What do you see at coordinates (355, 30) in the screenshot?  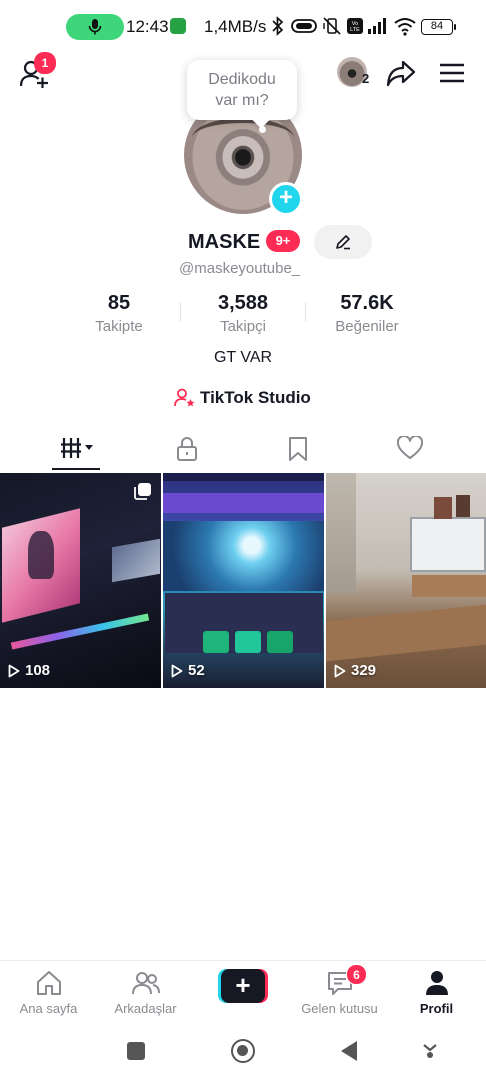 I see `svg-text: LTE` at bounding box center [355, 30].